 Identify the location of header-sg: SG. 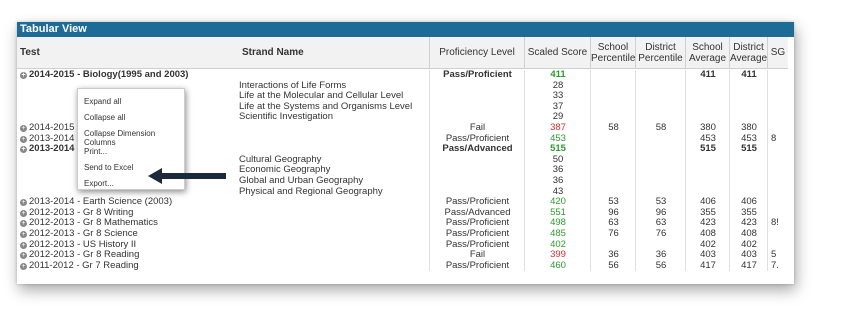
(777, 53).